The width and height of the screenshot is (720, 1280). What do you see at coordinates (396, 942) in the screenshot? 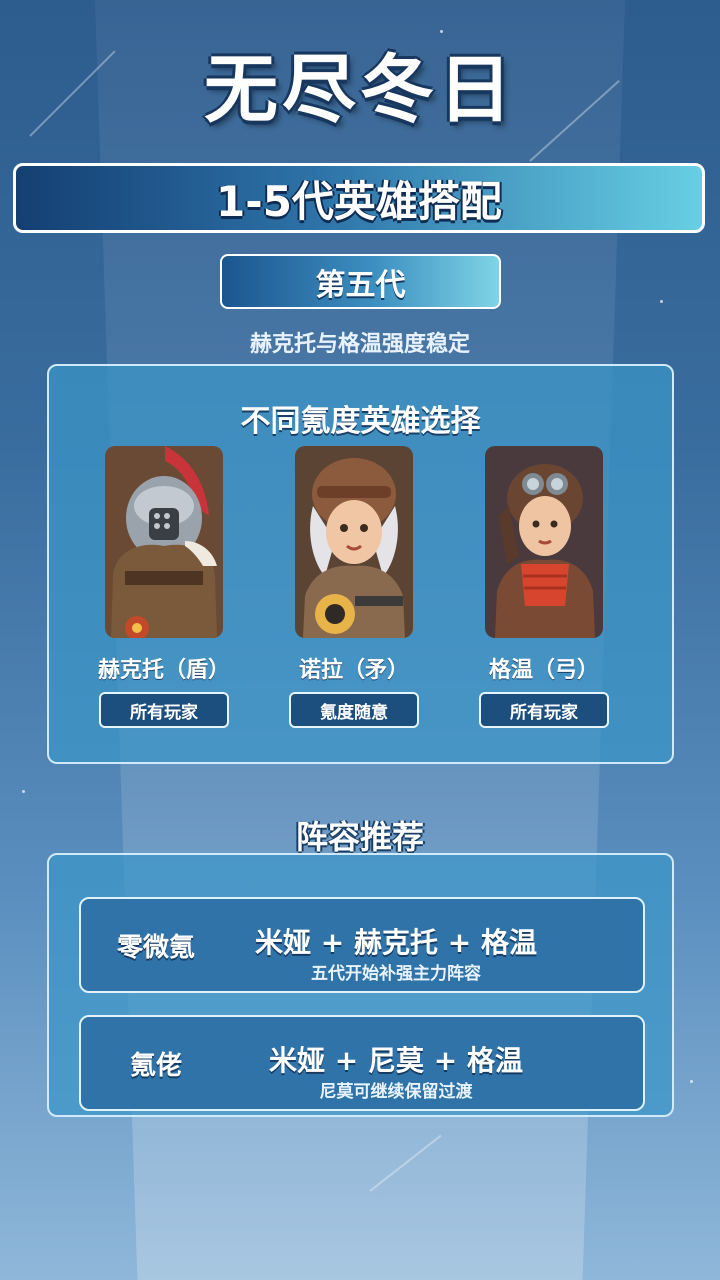
I see `lineup-combo: 米娅 + 赫克托 + 格温` at bounding box center [396, 942].